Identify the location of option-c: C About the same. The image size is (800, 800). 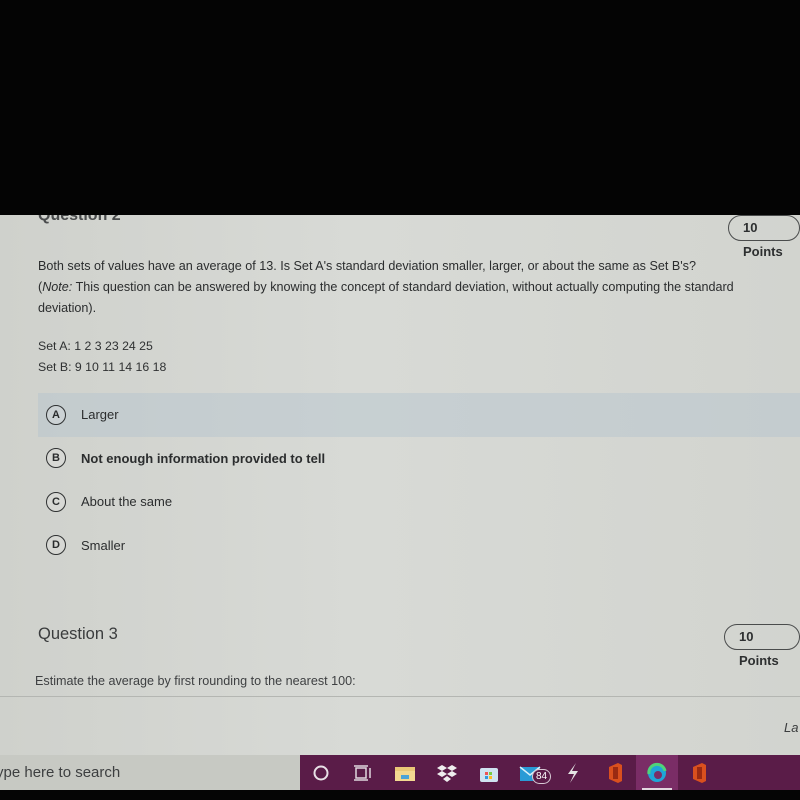
(419, 502).